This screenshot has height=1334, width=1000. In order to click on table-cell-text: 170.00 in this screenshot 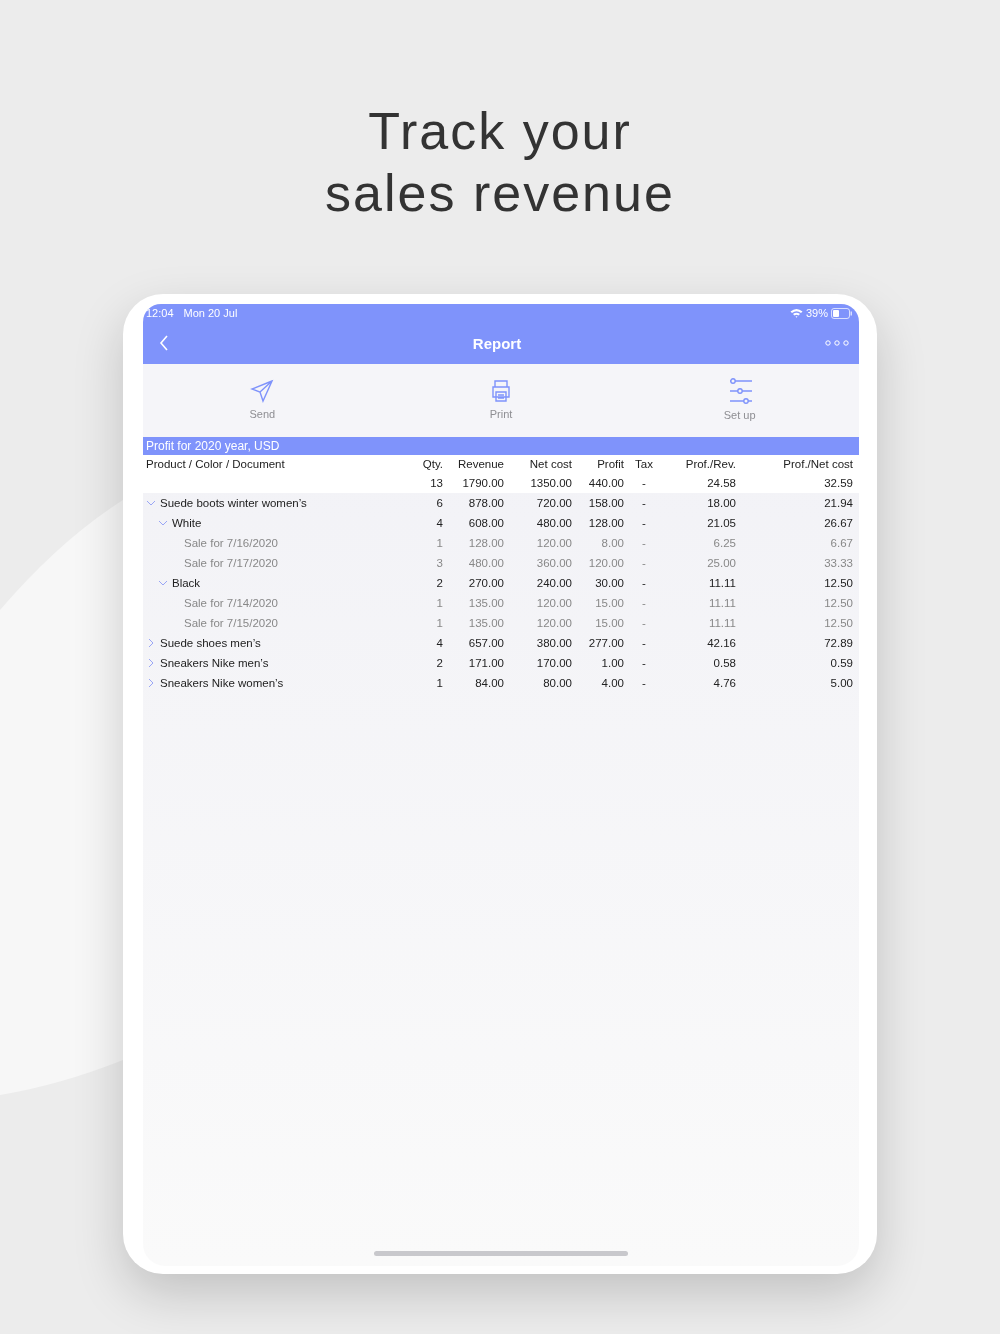, I will do `click(553, 663)`.